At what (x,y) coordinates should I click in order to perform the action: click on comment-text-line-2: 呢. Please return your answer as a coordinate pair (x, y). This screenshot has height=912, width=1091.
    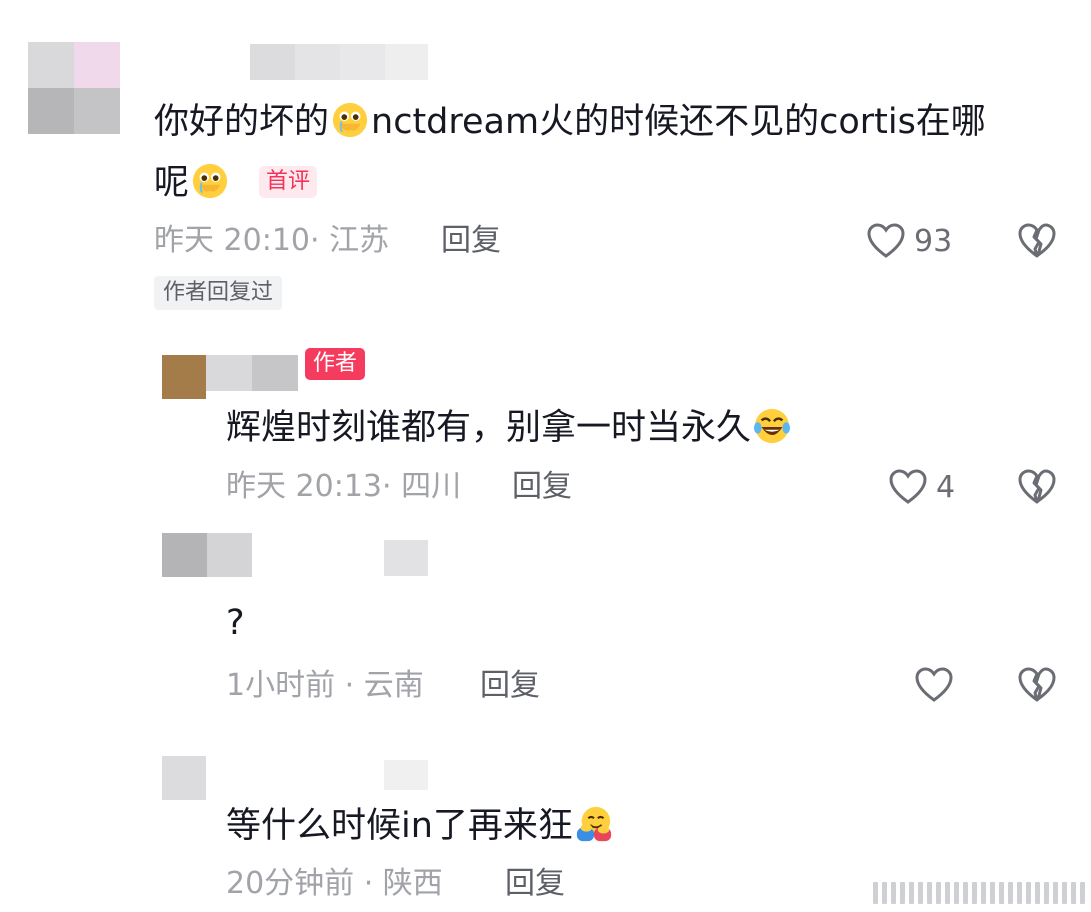
    Looking at the image, I should click on (192, 181).